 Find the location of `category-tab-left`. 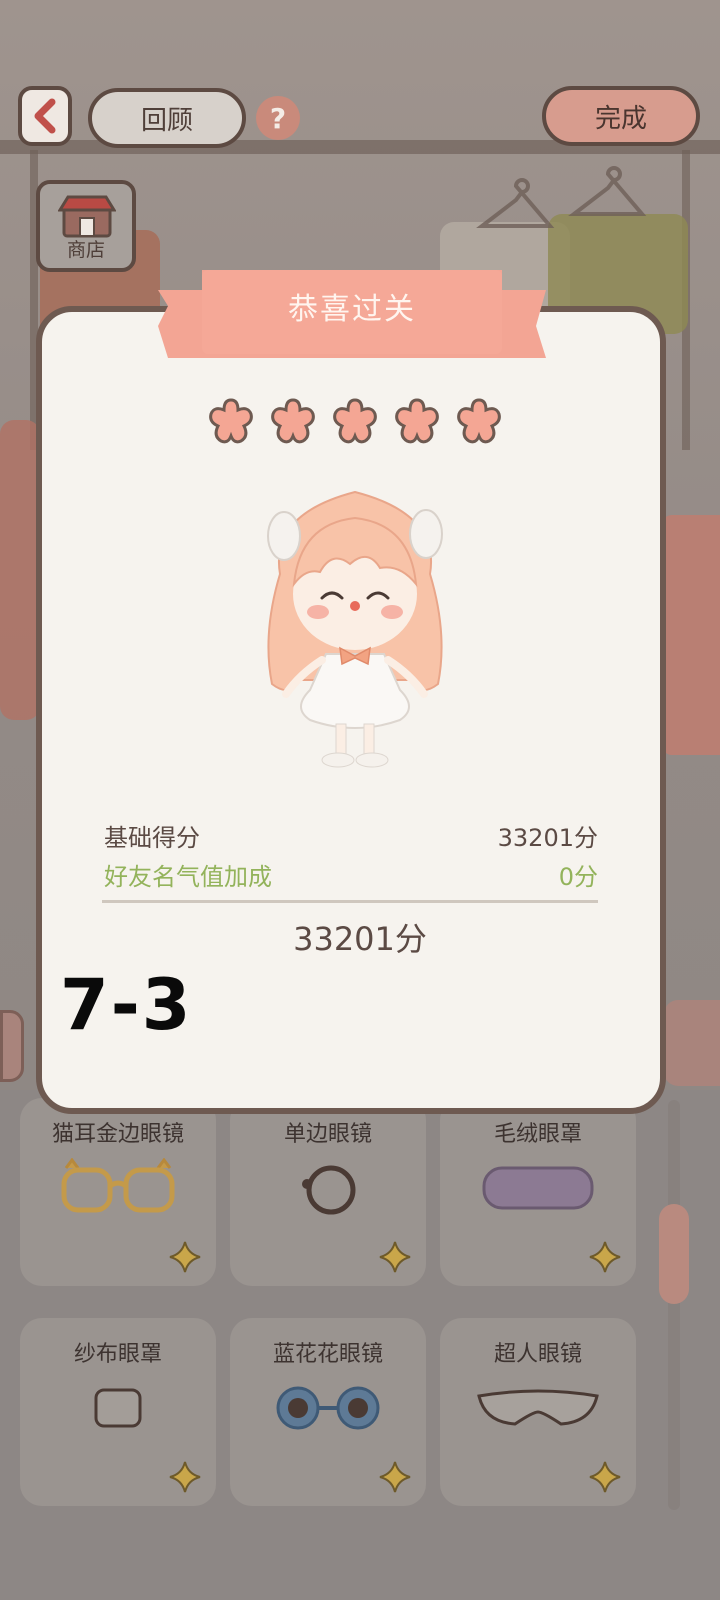

category-tab-left is located at coordinates (12, 1046).